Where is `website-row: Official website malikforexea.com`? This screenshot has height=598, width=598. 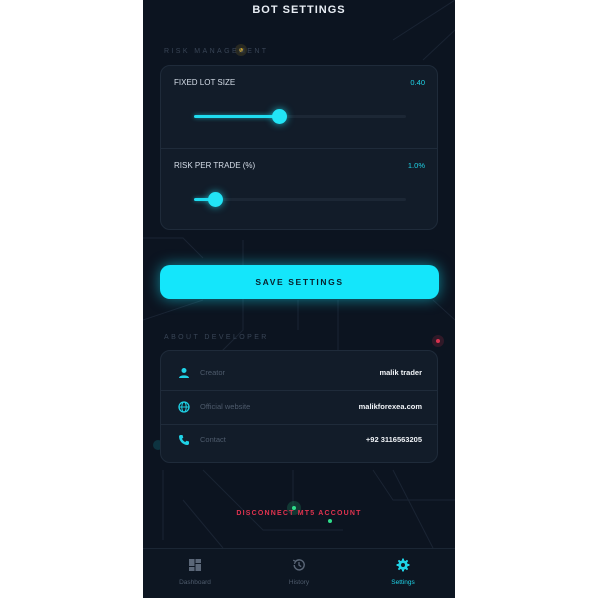 website-row: Official website malikforexea.com is located at coordinates (299, 407).